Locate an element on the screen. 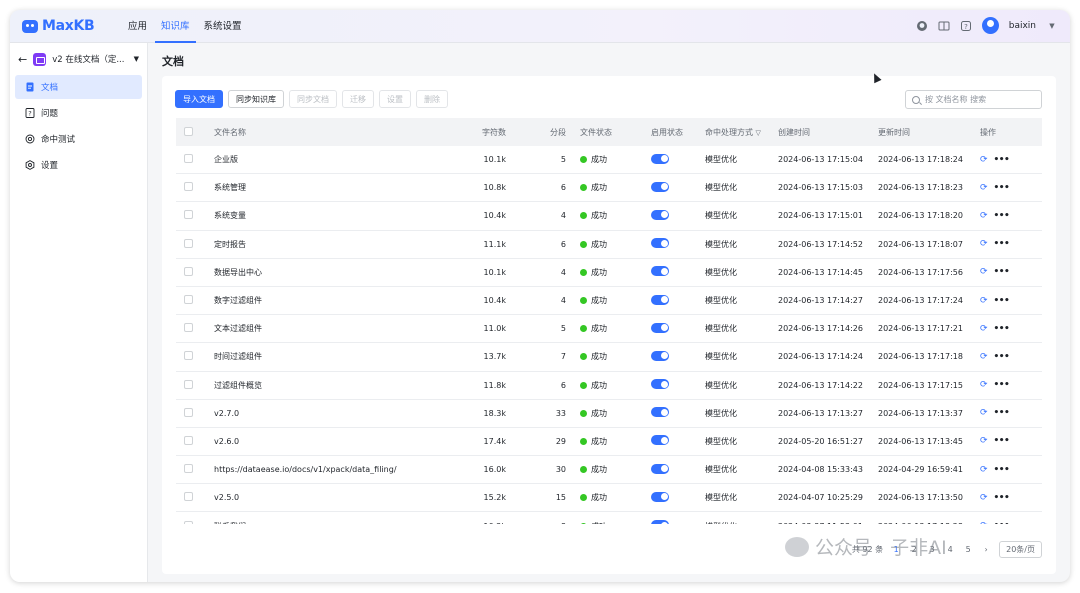 The height and width of the screenshot is (593, 1080). nav-system-settings: 系统设置 is located at coordinates (223, 26).